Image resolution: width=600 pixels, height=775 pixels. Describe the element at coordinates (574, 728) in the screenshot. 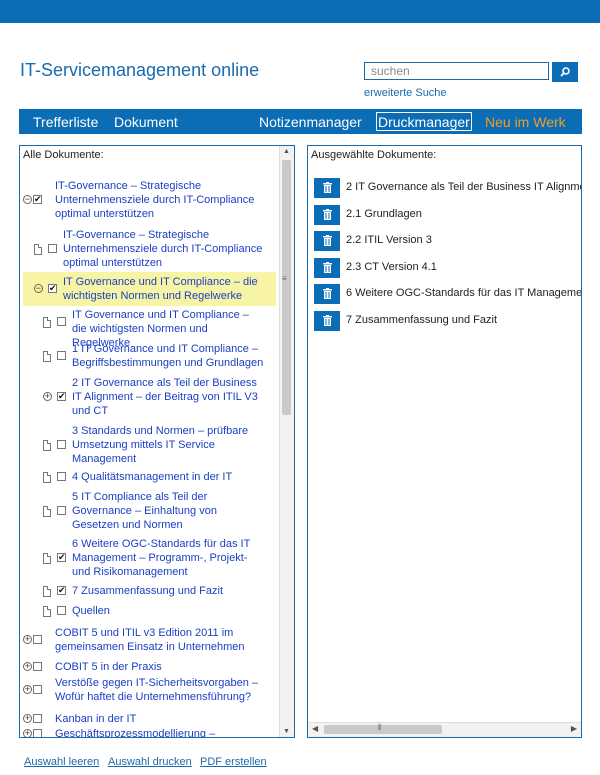

I see `scroll-right-icon: ▶` at that location.